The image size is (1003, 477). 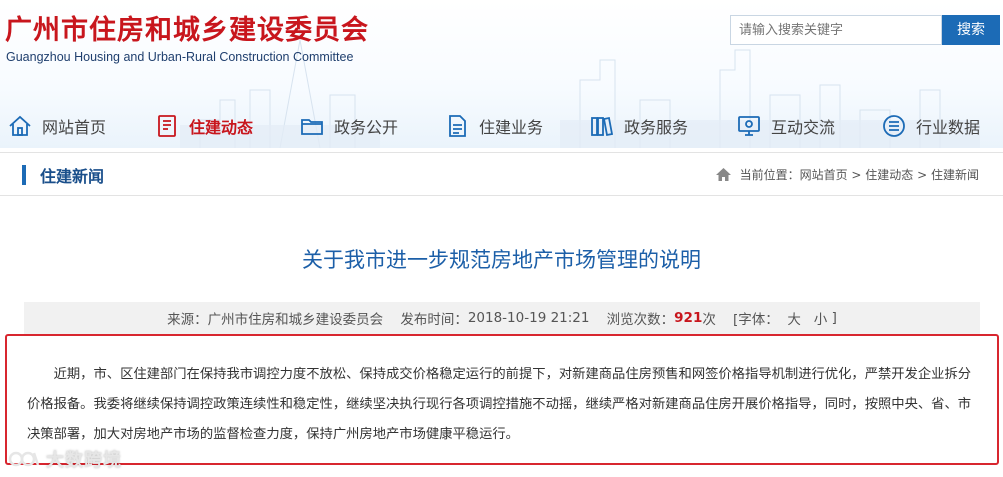 What do you see at coordinates (74, 127) in the screenshot?
I see `nav-label: 网站首页` at bounding box center [74, 127].